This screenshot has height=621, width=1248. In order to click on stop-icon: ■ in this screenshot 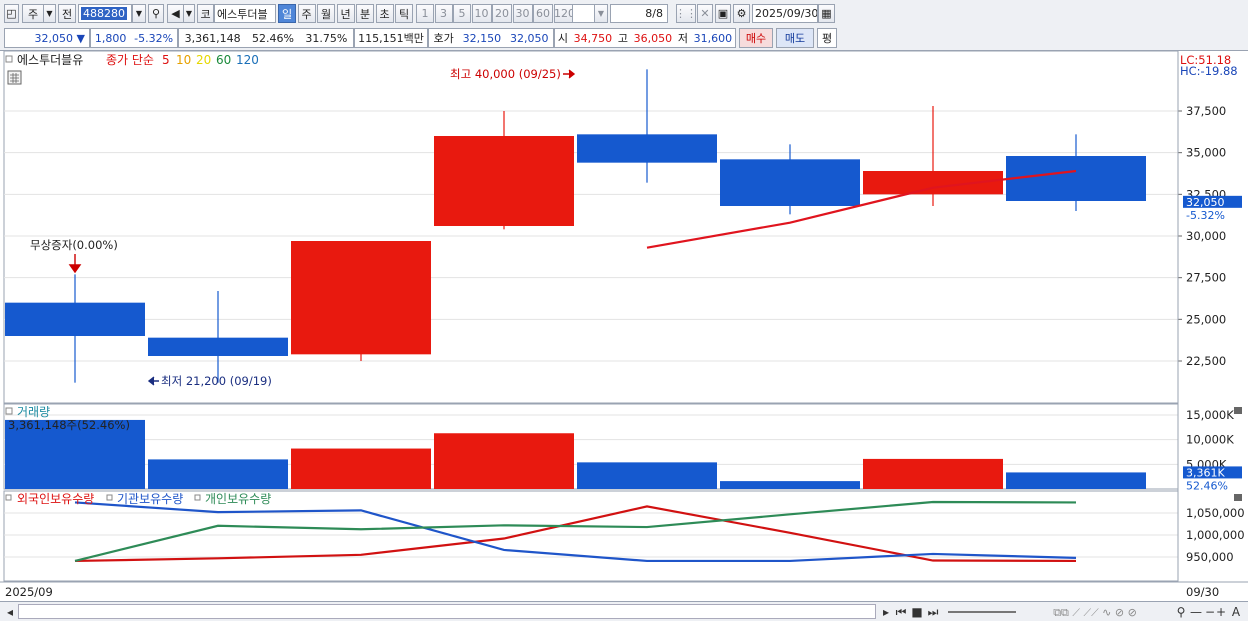, I will do `click(917, 612)`.